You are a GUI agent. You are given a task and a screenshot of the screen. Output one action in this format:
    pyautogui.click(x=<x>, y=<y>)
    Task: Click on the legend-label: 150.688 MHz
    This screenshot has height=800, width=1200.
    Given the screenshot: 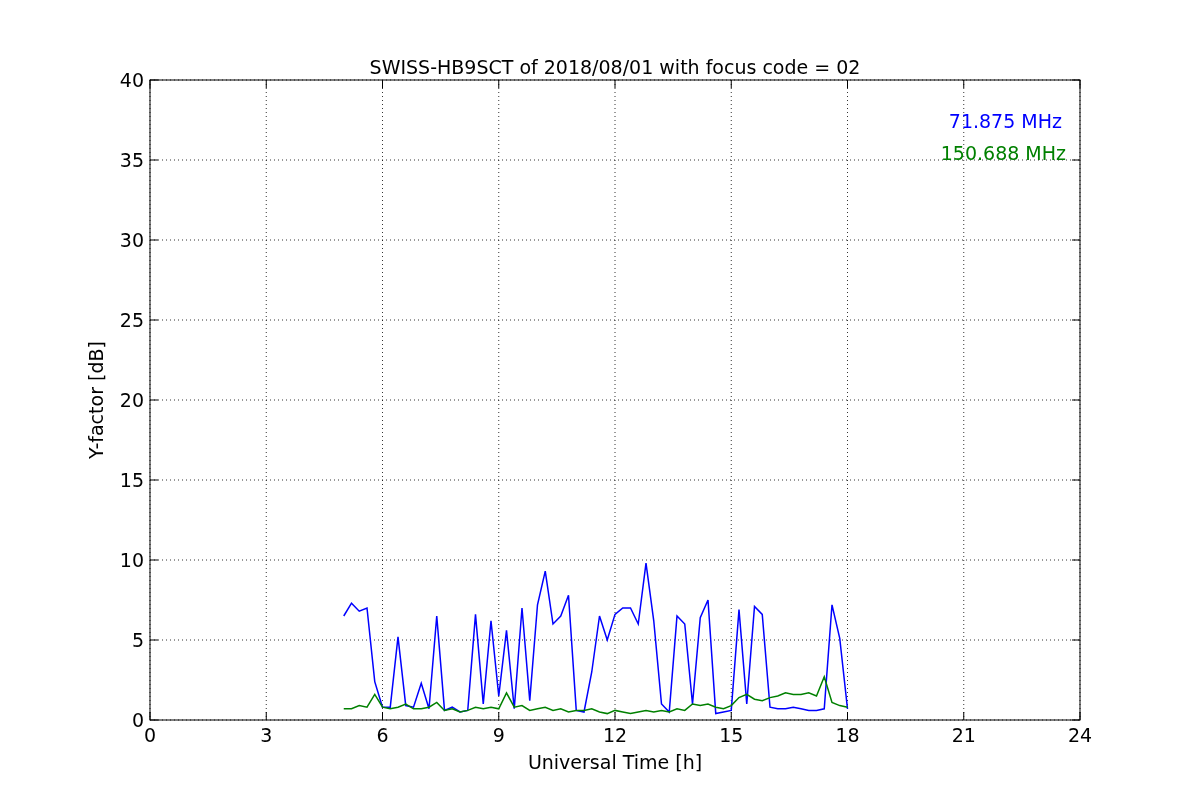 What is the action you would take?
    pyautogui.click(x=1003, y=153)
    